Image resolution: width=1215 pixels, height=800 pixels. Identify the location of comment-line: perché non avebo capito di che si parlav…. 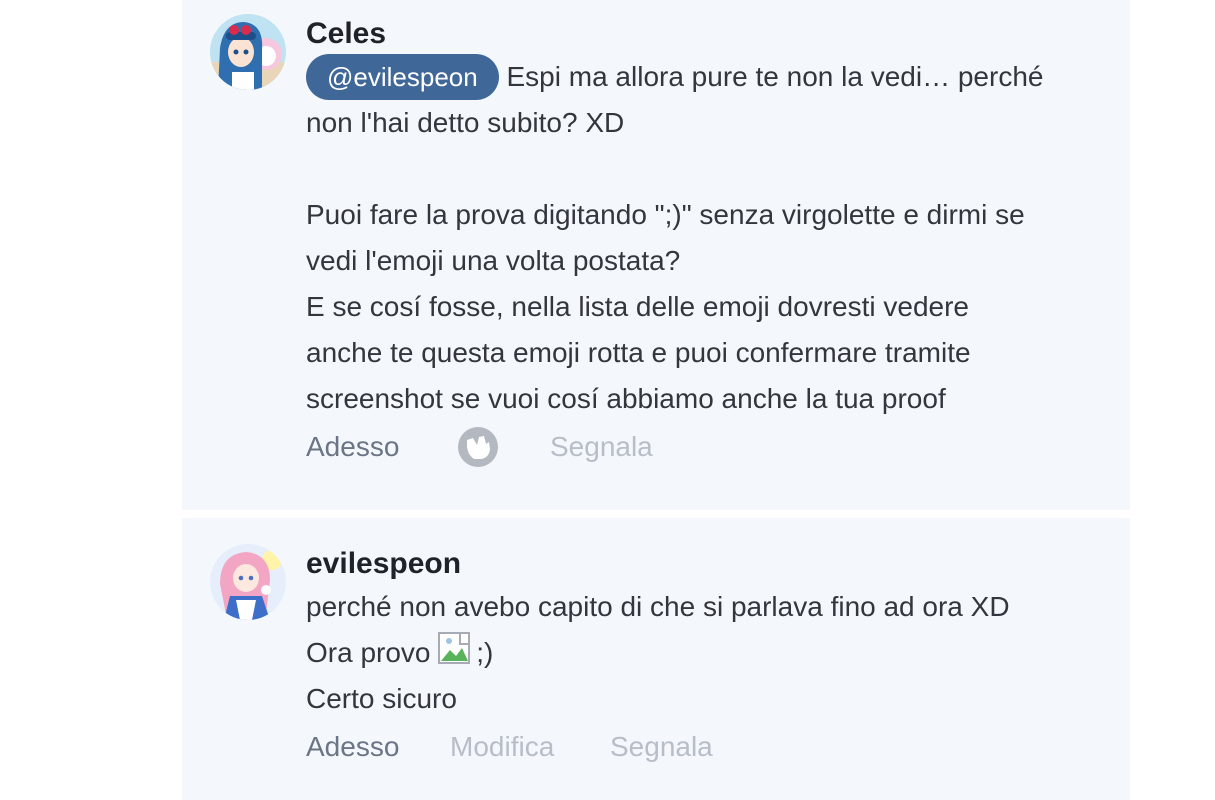
(658, 606).